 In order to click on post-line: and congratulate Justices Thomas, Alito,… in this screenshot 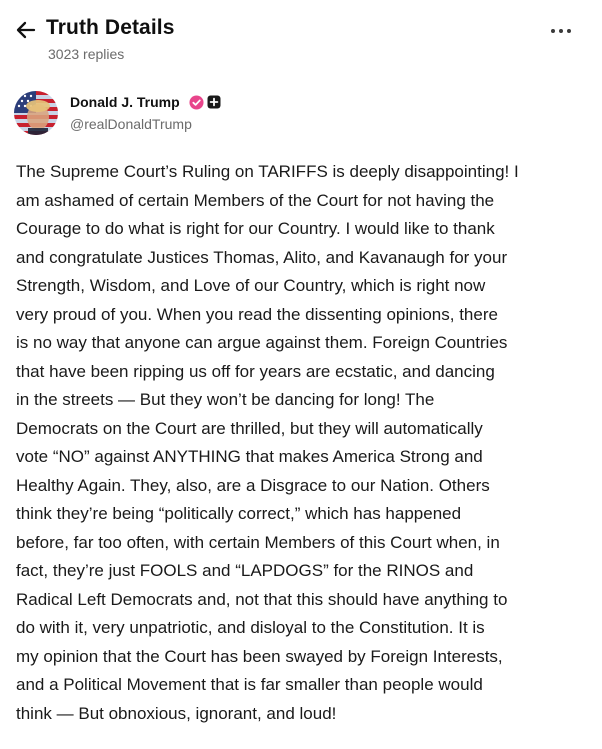, I will do `click(262, 257)`.